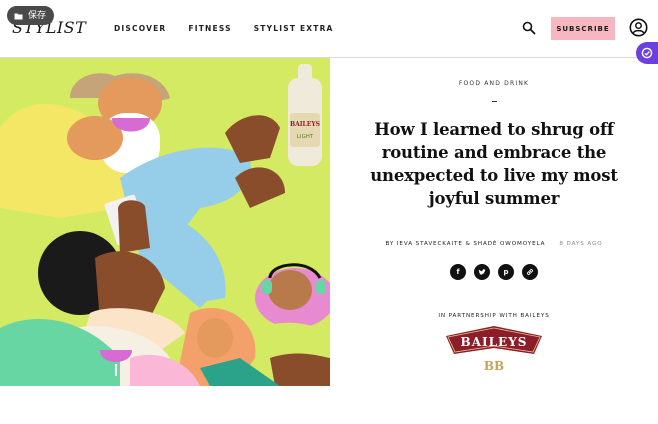  What do you see at coordinates (494, 316) in the screenshot?
I see `partnership-label: IN PARTNERSHIP WITH BAILEYS` at bounding box center [494, 316].